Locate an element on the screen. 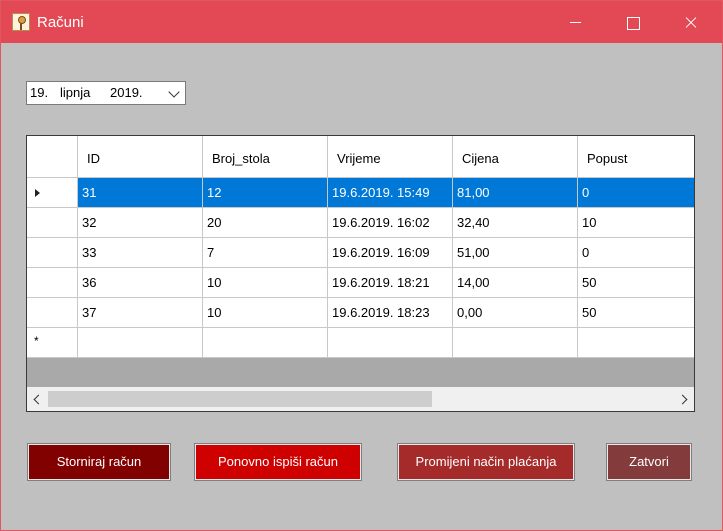 The height and width of the screenshot is (531, 723). maximize-button is located at coordinates (632, 22).